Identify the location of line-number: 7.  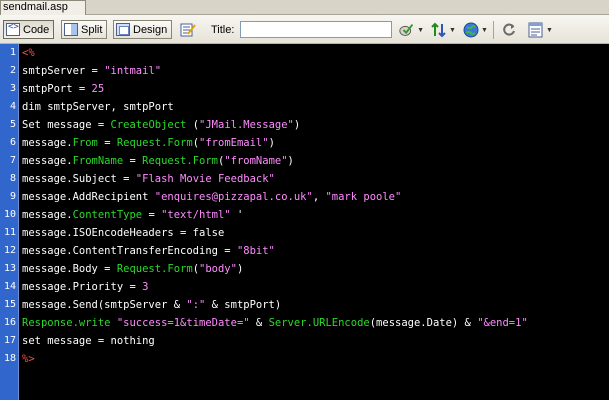
(12, 160).